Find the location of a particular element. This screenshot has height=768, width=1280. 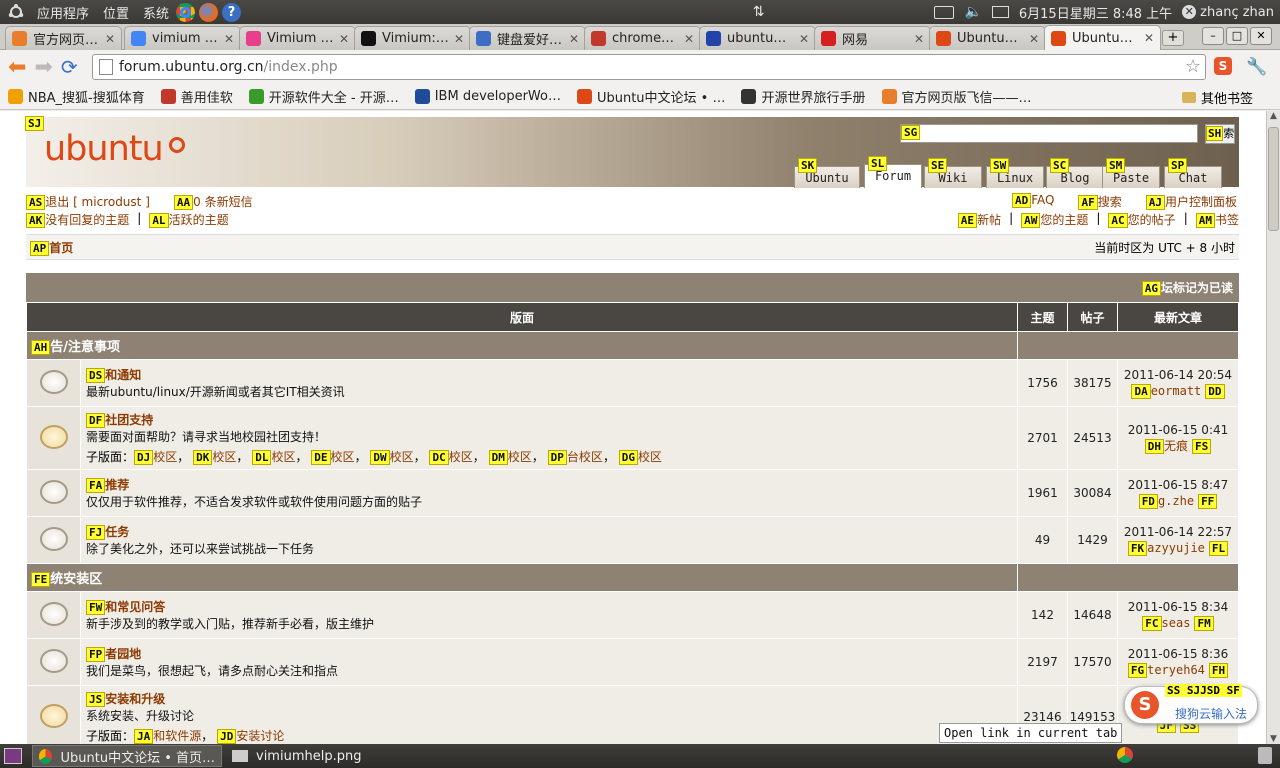

header-link-label: 用户控制面板 is located at coordinates (1201, 202).